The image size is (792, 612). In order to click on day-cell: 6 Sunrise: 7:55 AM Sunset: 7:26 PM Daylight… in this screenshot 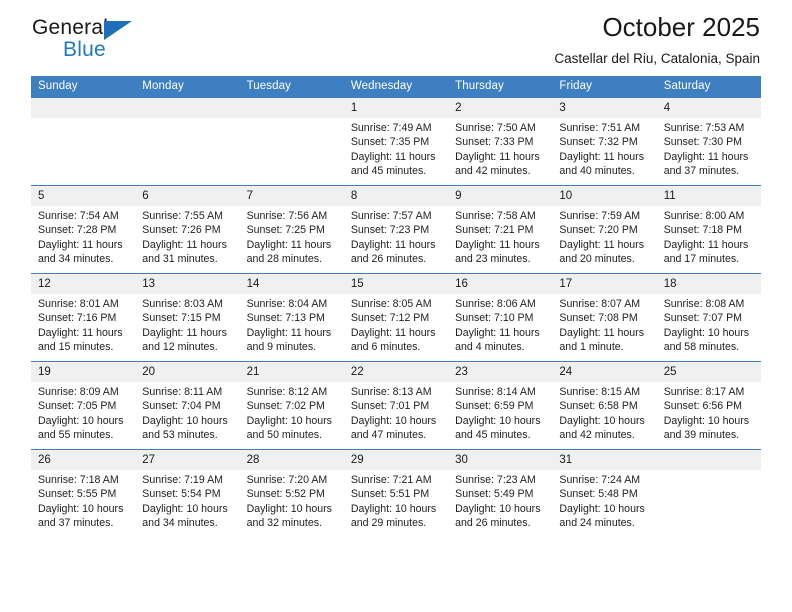, I will do `click(187, 229)`.